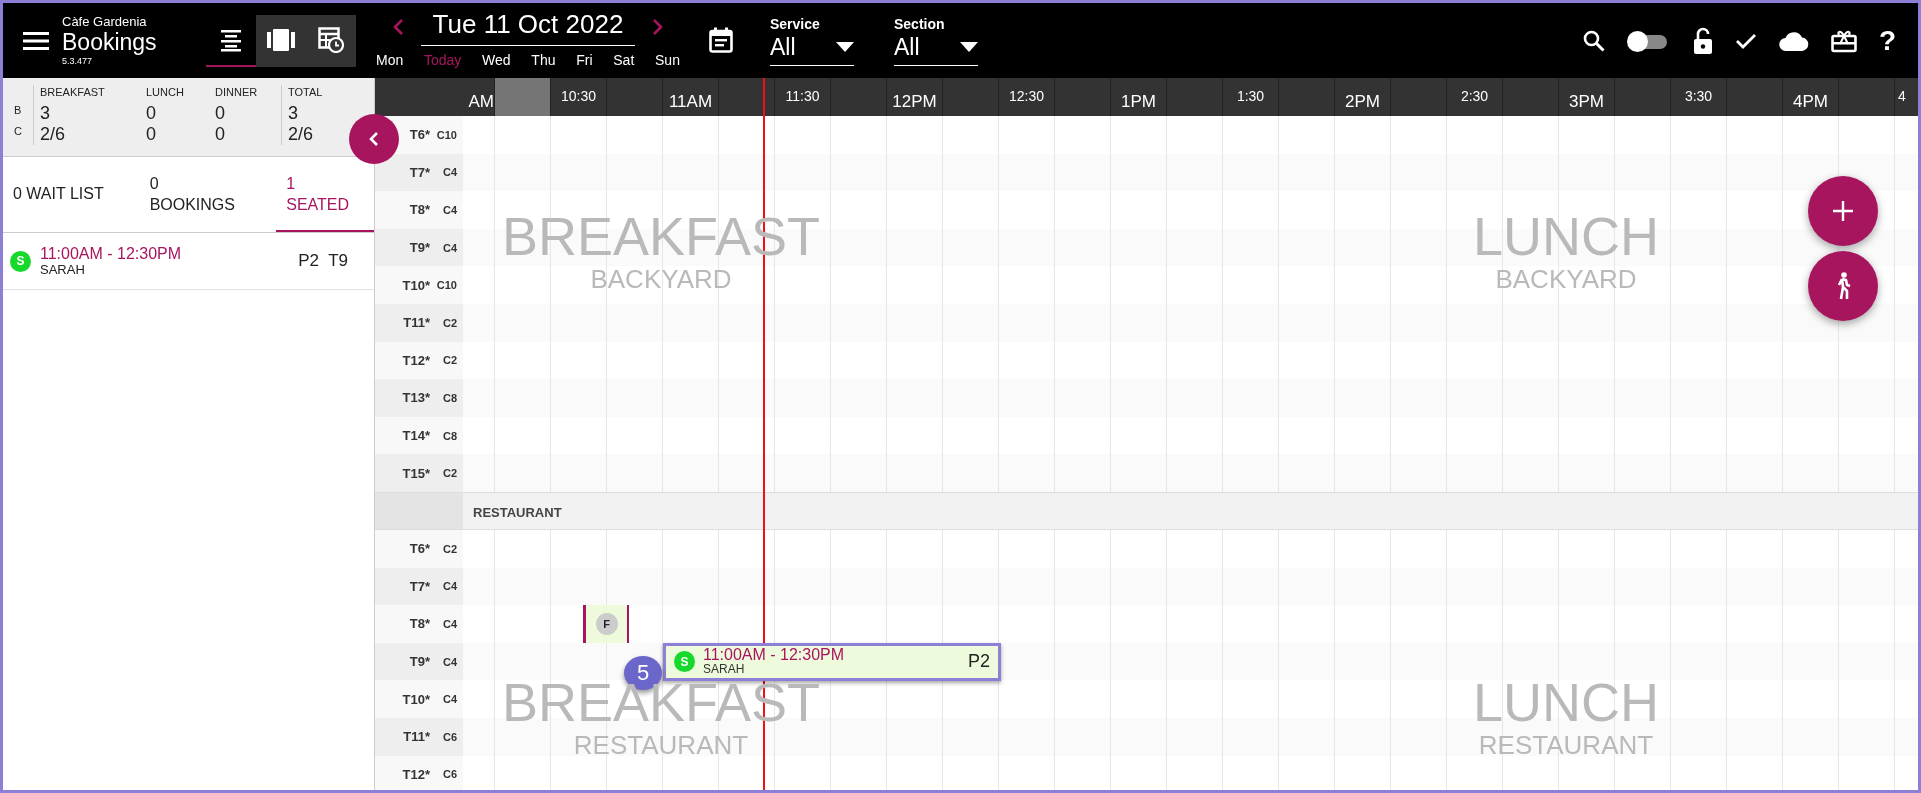  I want to click on day-button: Wed, so click(496, 59).